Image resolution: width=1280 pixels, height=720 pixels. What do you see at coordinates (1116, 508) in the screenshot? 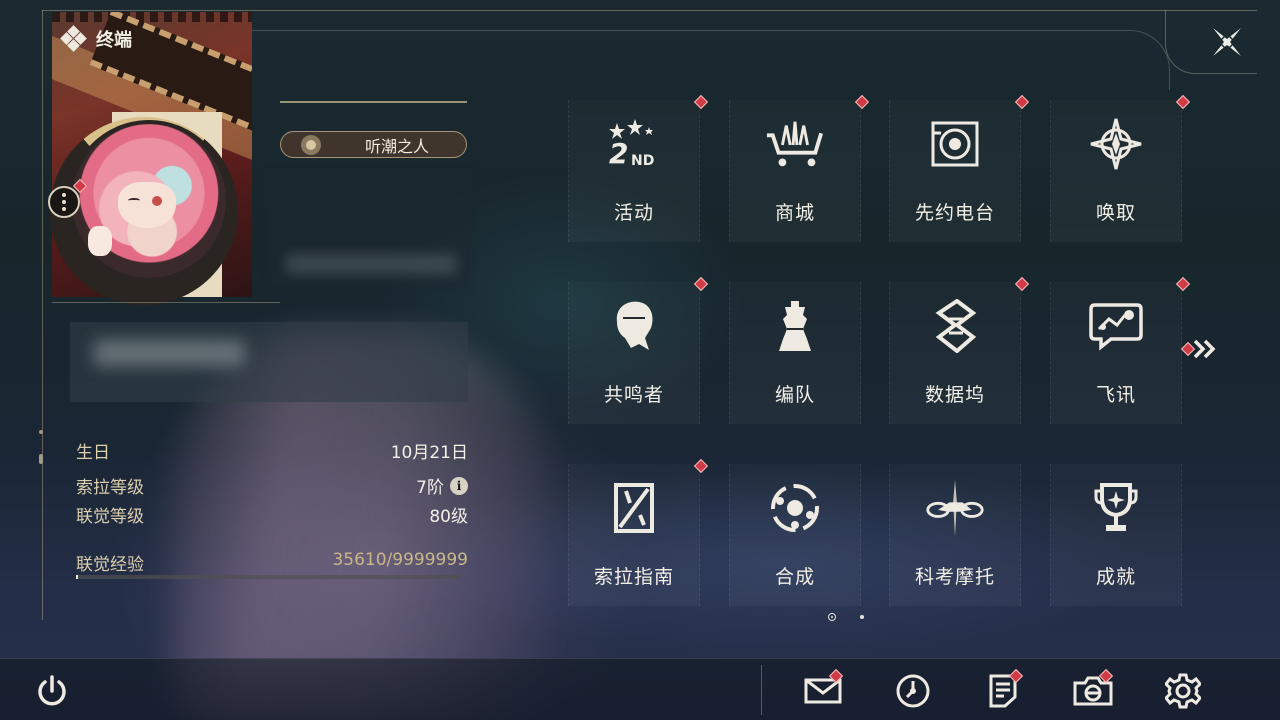
I see `trophy-icon` at bounding box center [1116, 508].